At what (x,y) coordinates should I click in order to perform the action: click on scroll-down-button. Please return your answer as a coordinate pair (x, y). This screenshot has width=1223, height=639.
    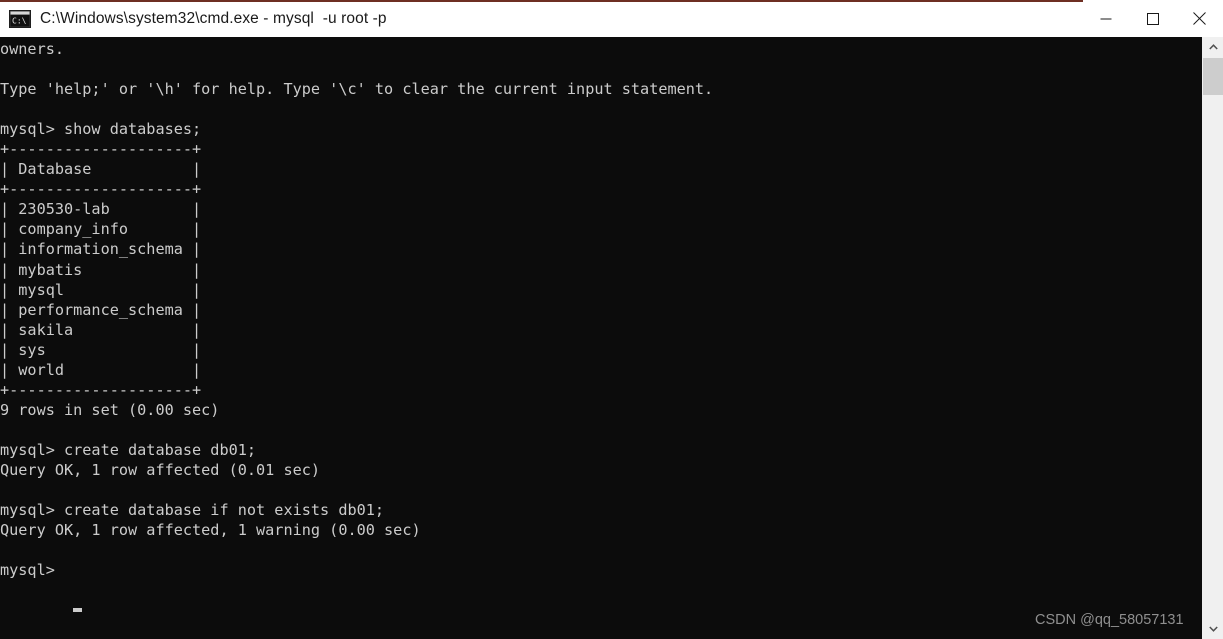
    Looking at the image, I should click on (1213, 629).